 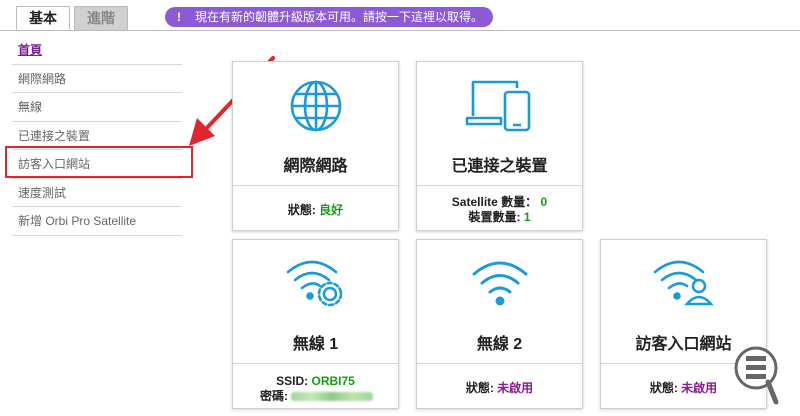 I want to click on wifi-settings-icon, so click(x=314, y=283).